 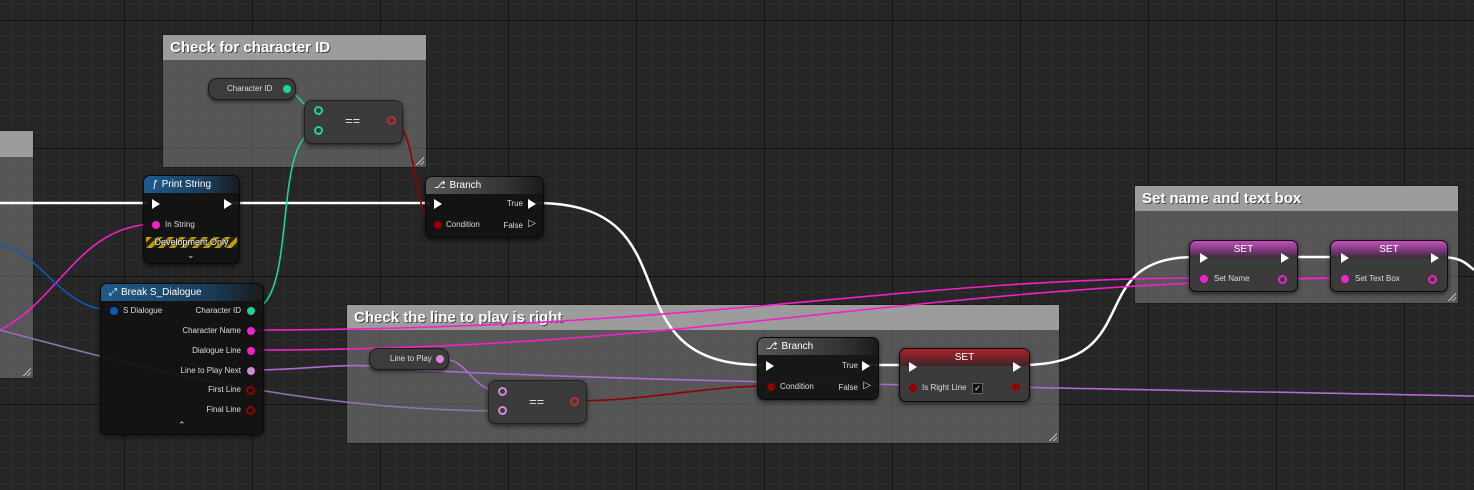 What do you see at coordinates (223, 409) in the screenshot?
I see `final-line-output-label: Final Line` at bounding box center [223, 409].